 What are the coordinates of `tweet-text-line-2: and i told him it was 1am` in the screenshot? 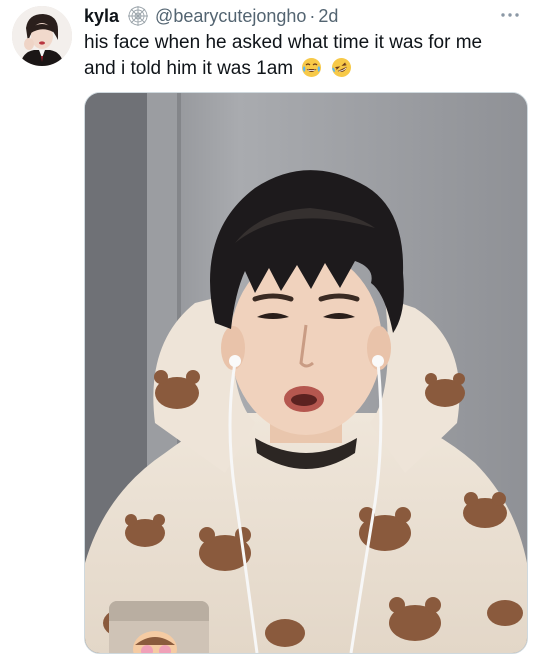 It's located at (307, 69).